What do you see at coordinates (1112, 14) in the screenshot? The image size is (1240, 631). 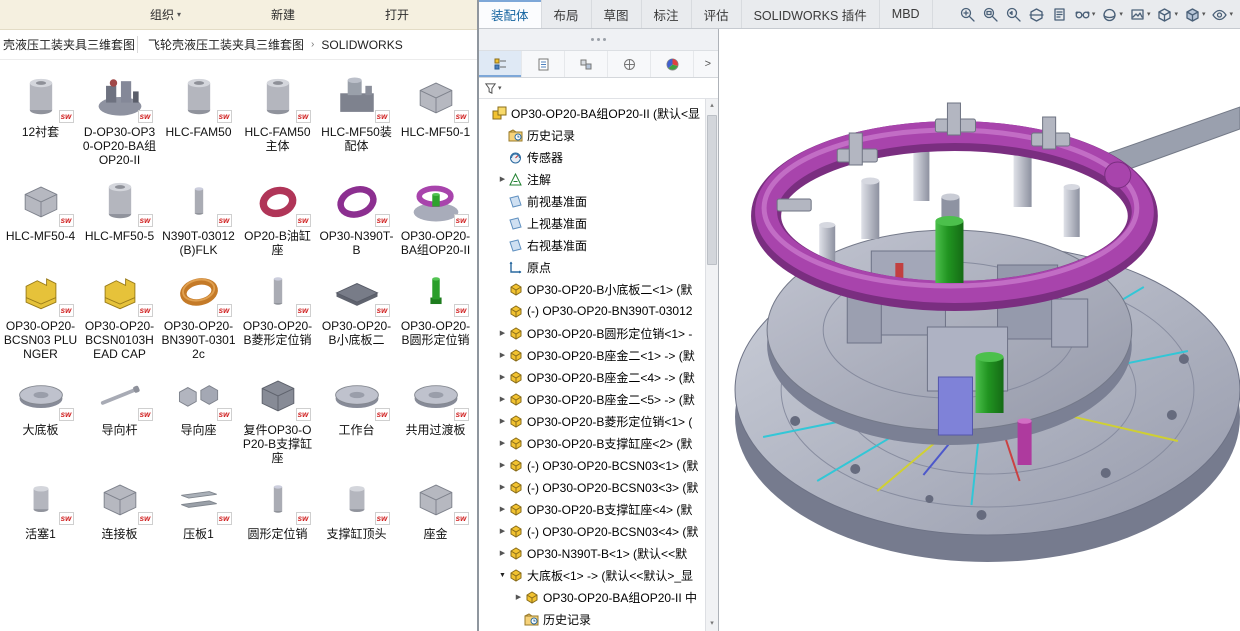 I see `appearance-icon: ▾` at bounding box center [1112, 14].